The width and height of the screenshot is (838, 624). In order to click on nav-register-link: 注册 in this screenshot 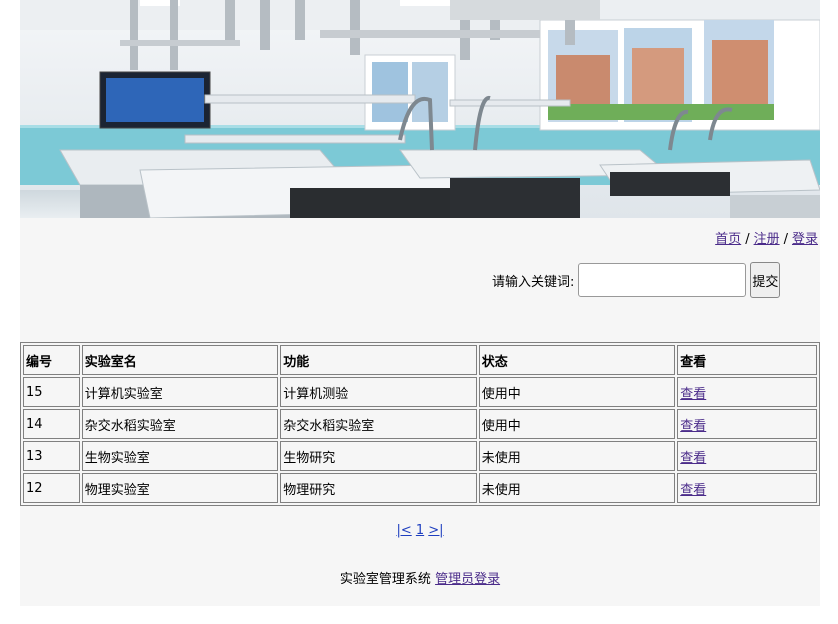, I will do `click(767, 239)`.